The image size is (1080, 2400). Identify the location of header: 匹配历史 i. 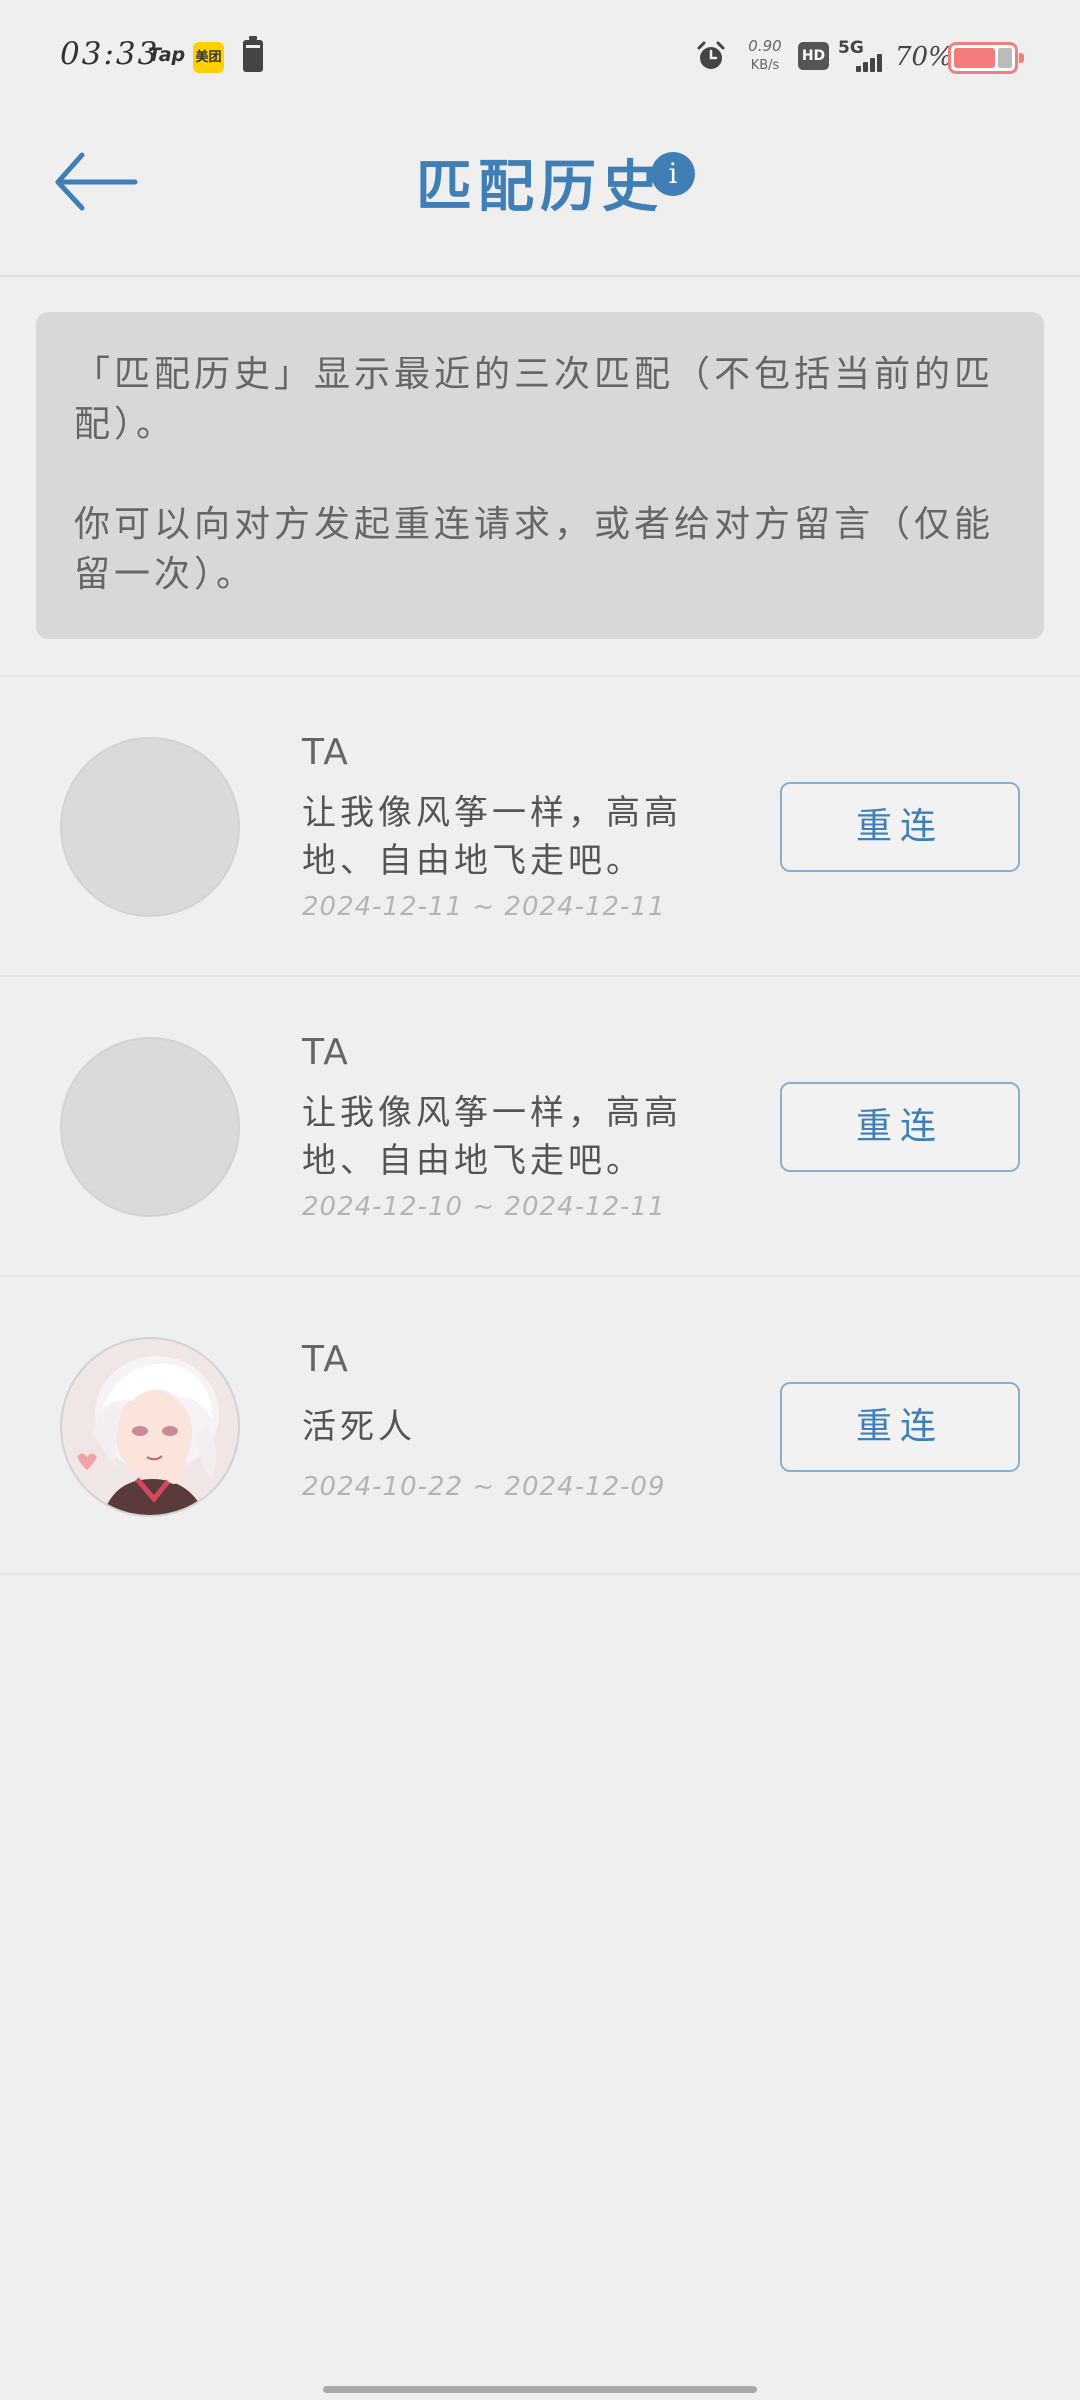
(540, 194).